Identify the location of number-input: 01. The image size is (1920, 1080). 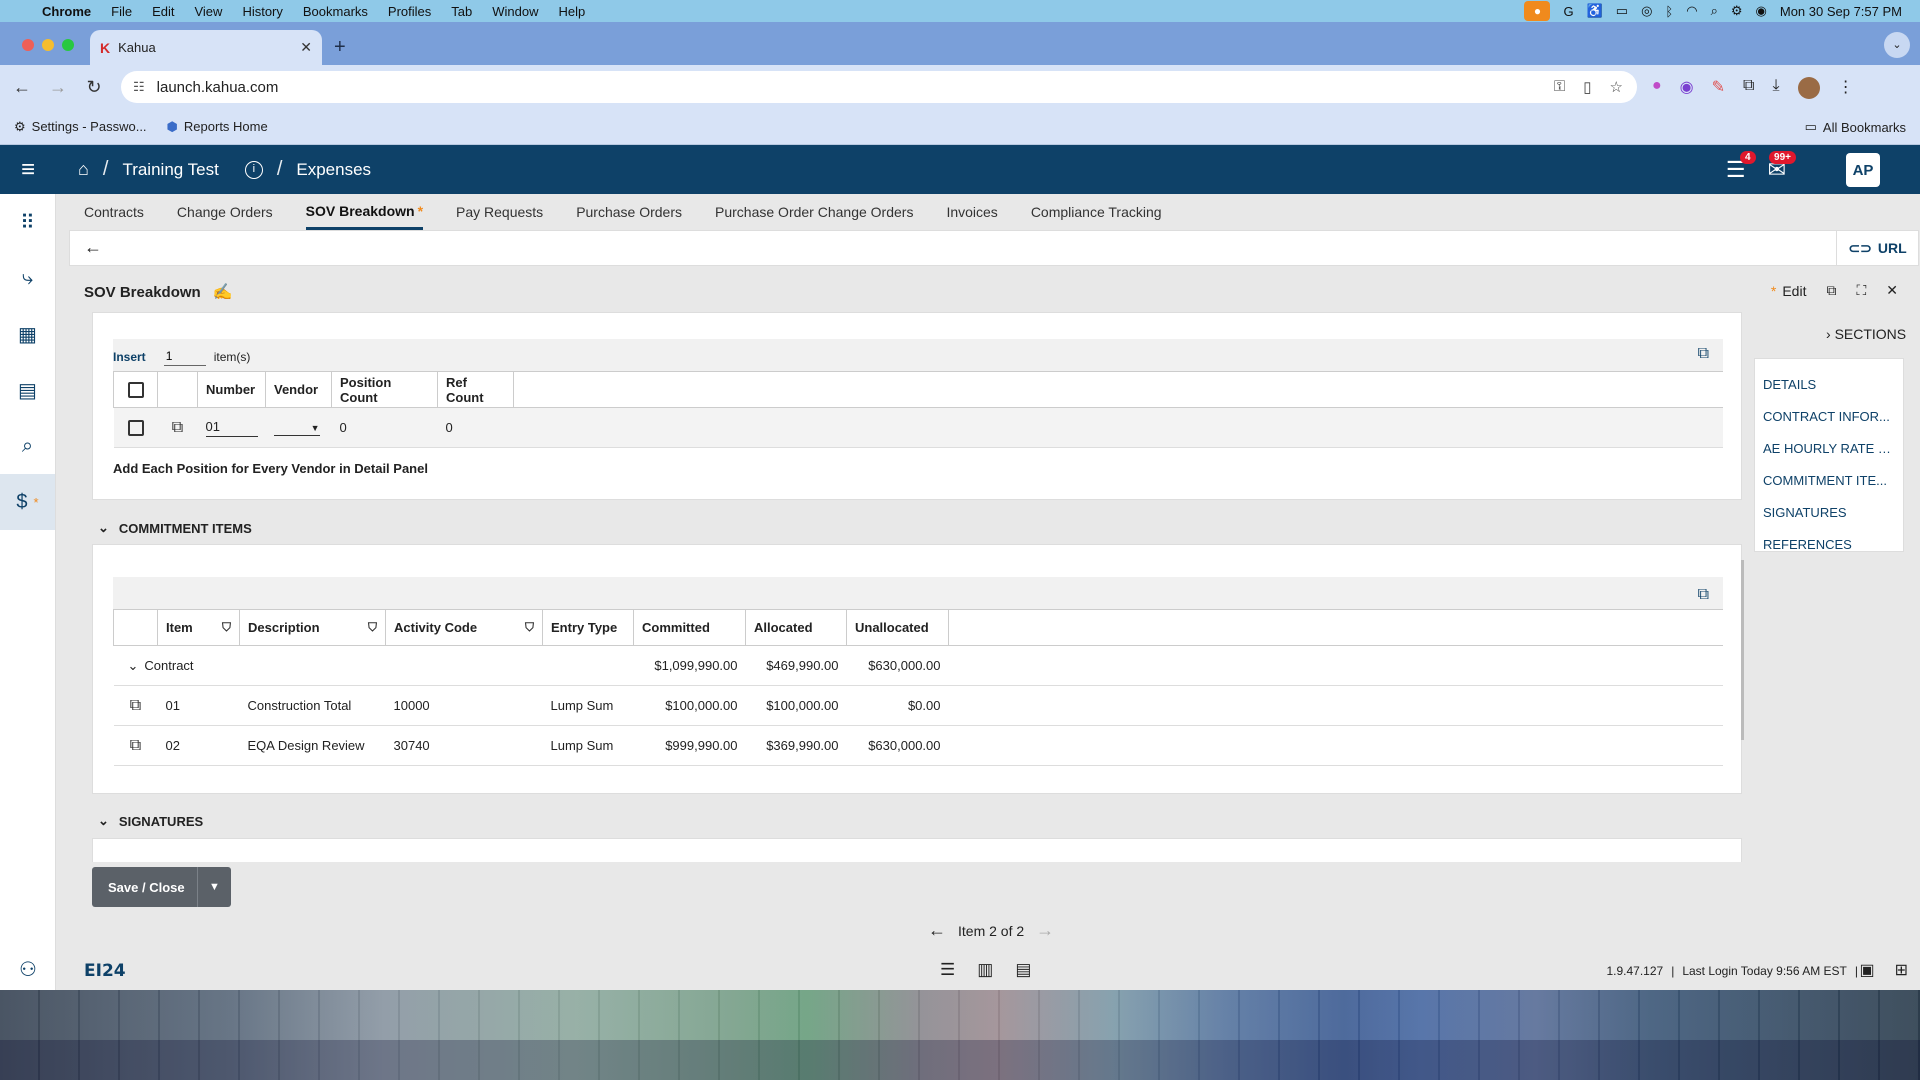
(231, 428).